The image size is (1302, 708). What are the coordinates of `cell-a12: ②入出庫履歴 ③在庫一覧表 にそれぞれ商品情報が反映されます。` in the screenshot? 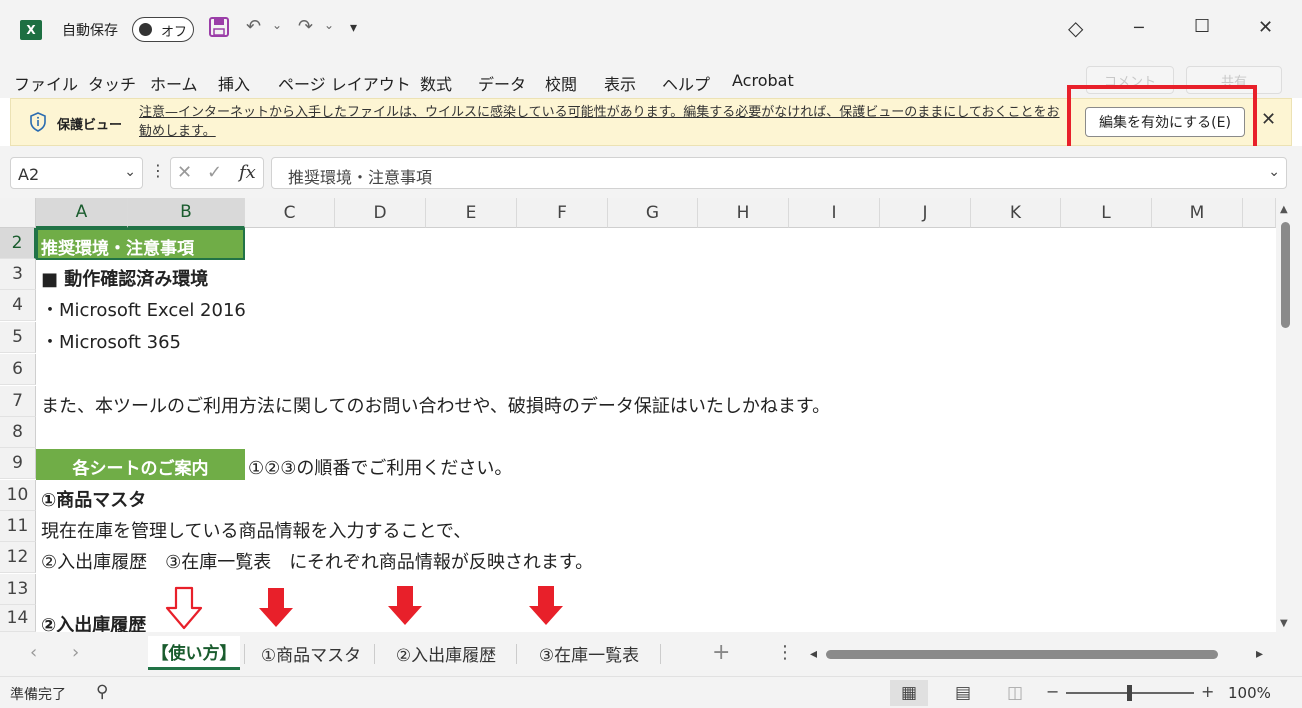 It's located at (317, 561).